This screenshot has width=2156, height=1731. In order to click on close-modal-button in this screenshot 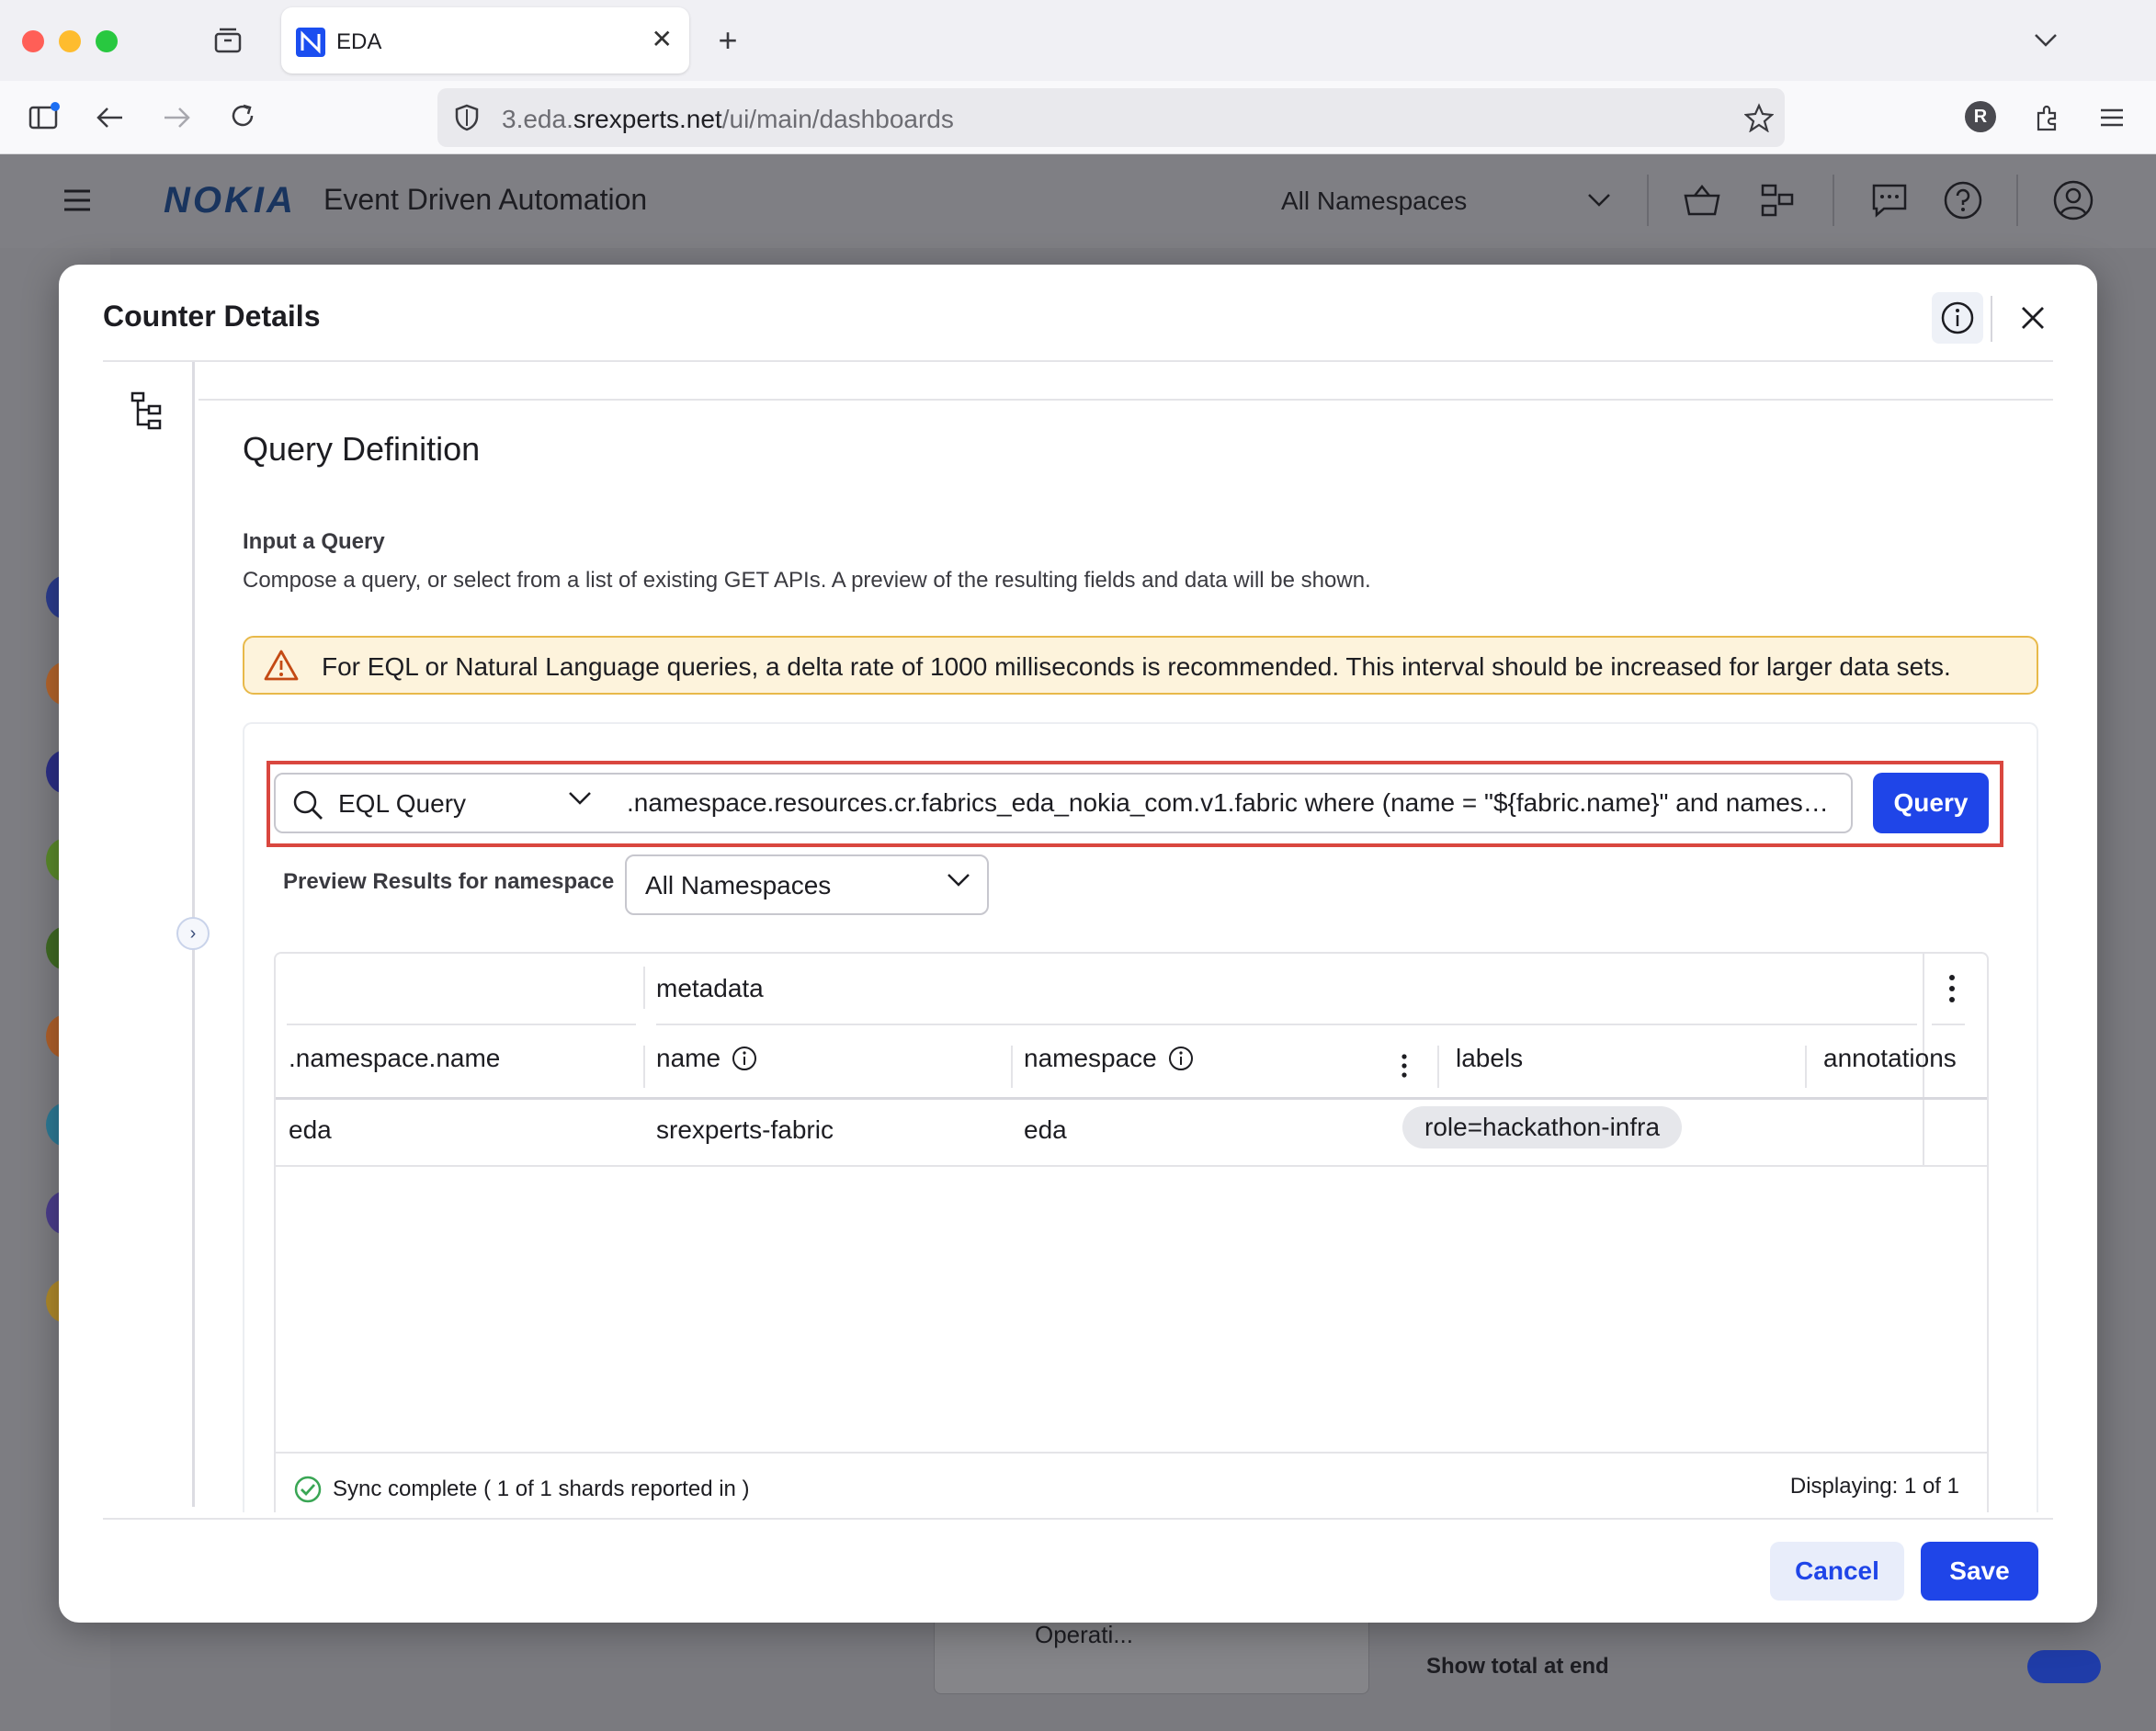, I will do `click(2033, 318)`.